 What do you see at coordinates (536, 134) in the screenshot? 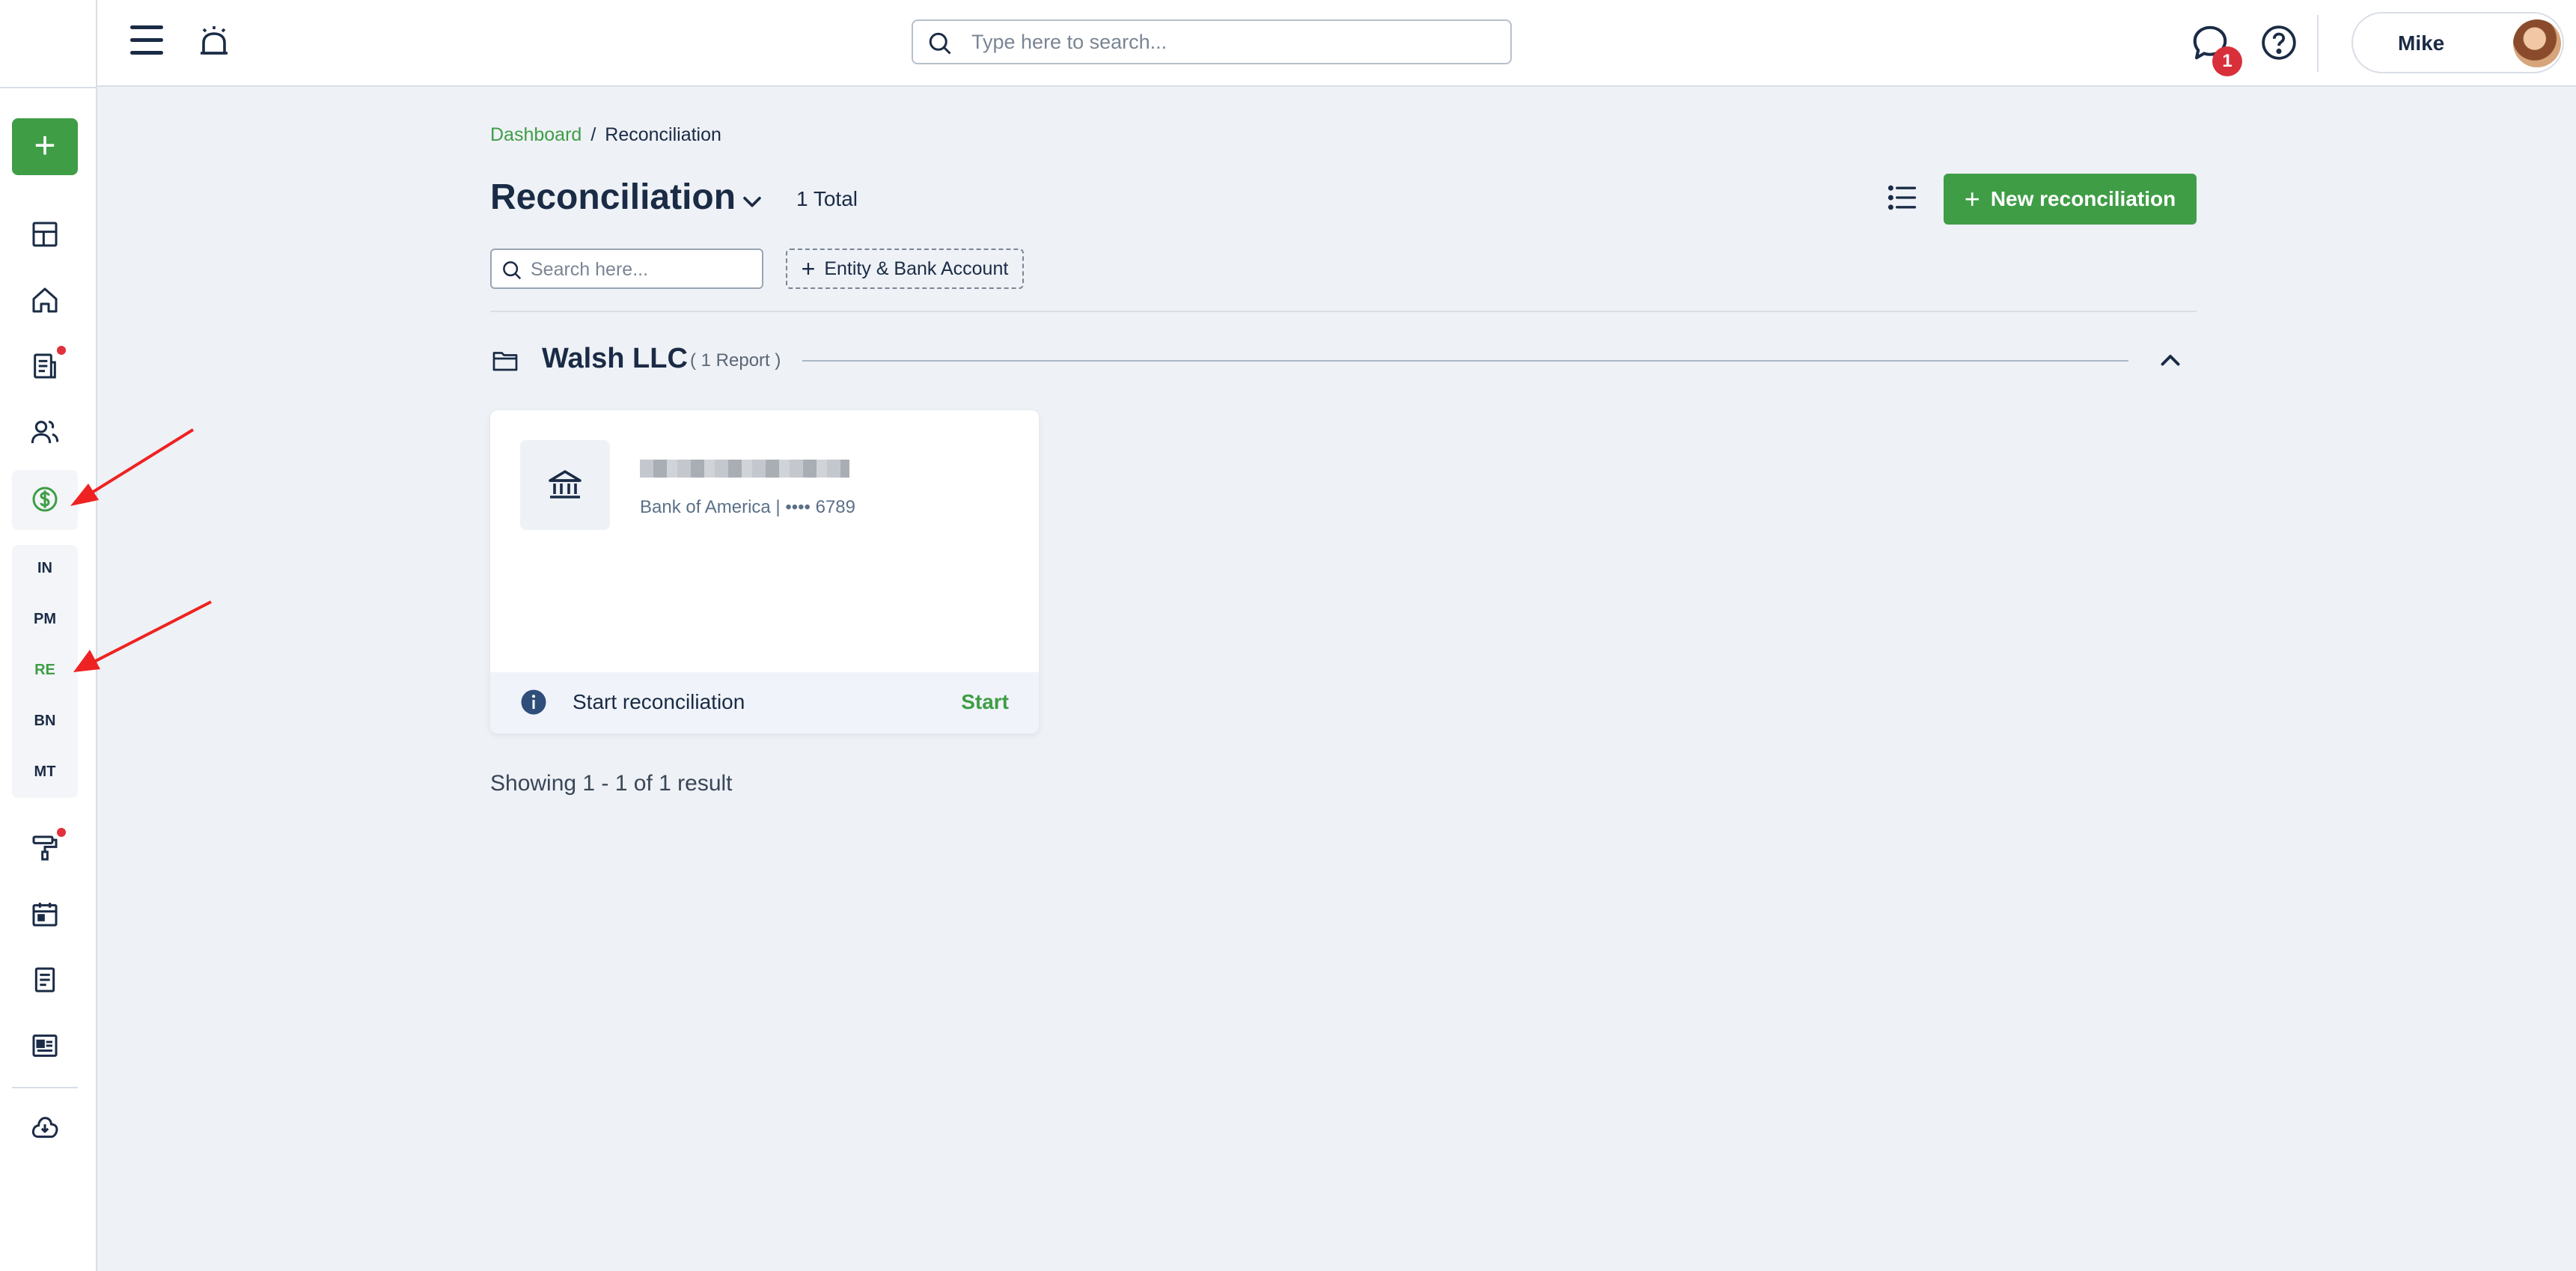
I see `breadcrumb-dashboard-link: Dashboard` at bounding box center [536, 134].